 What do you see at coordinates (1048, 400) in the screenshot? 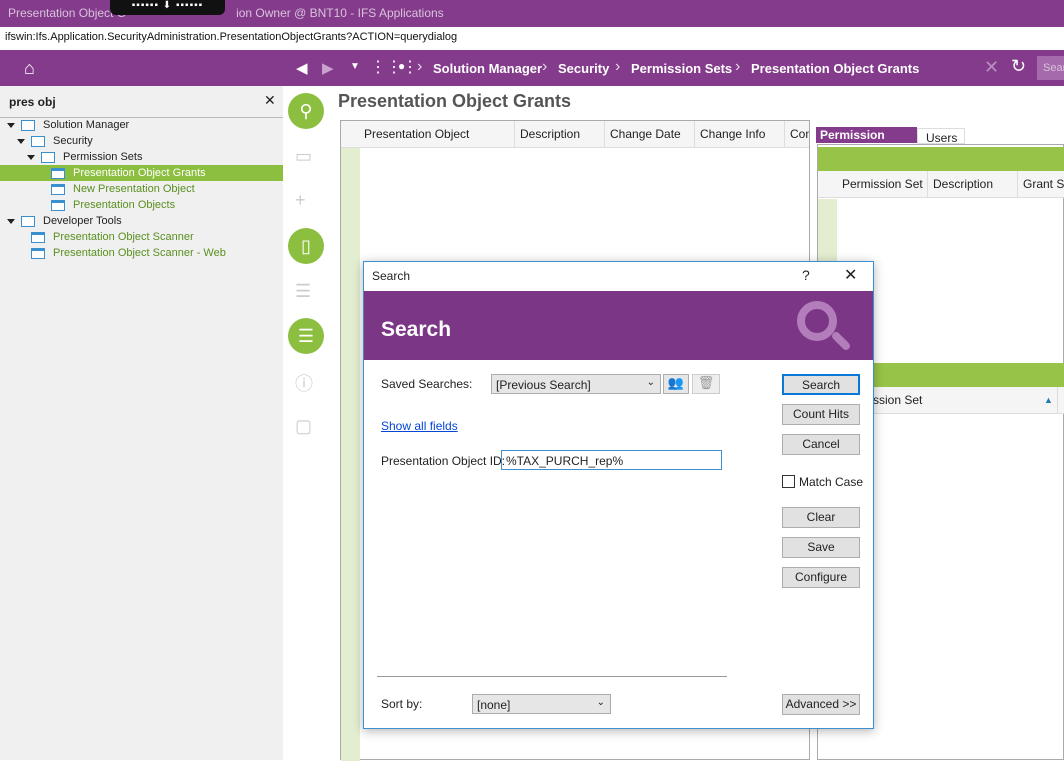
I see `sort-ascending-icon: ▲` at bounding box center [1048, 400].